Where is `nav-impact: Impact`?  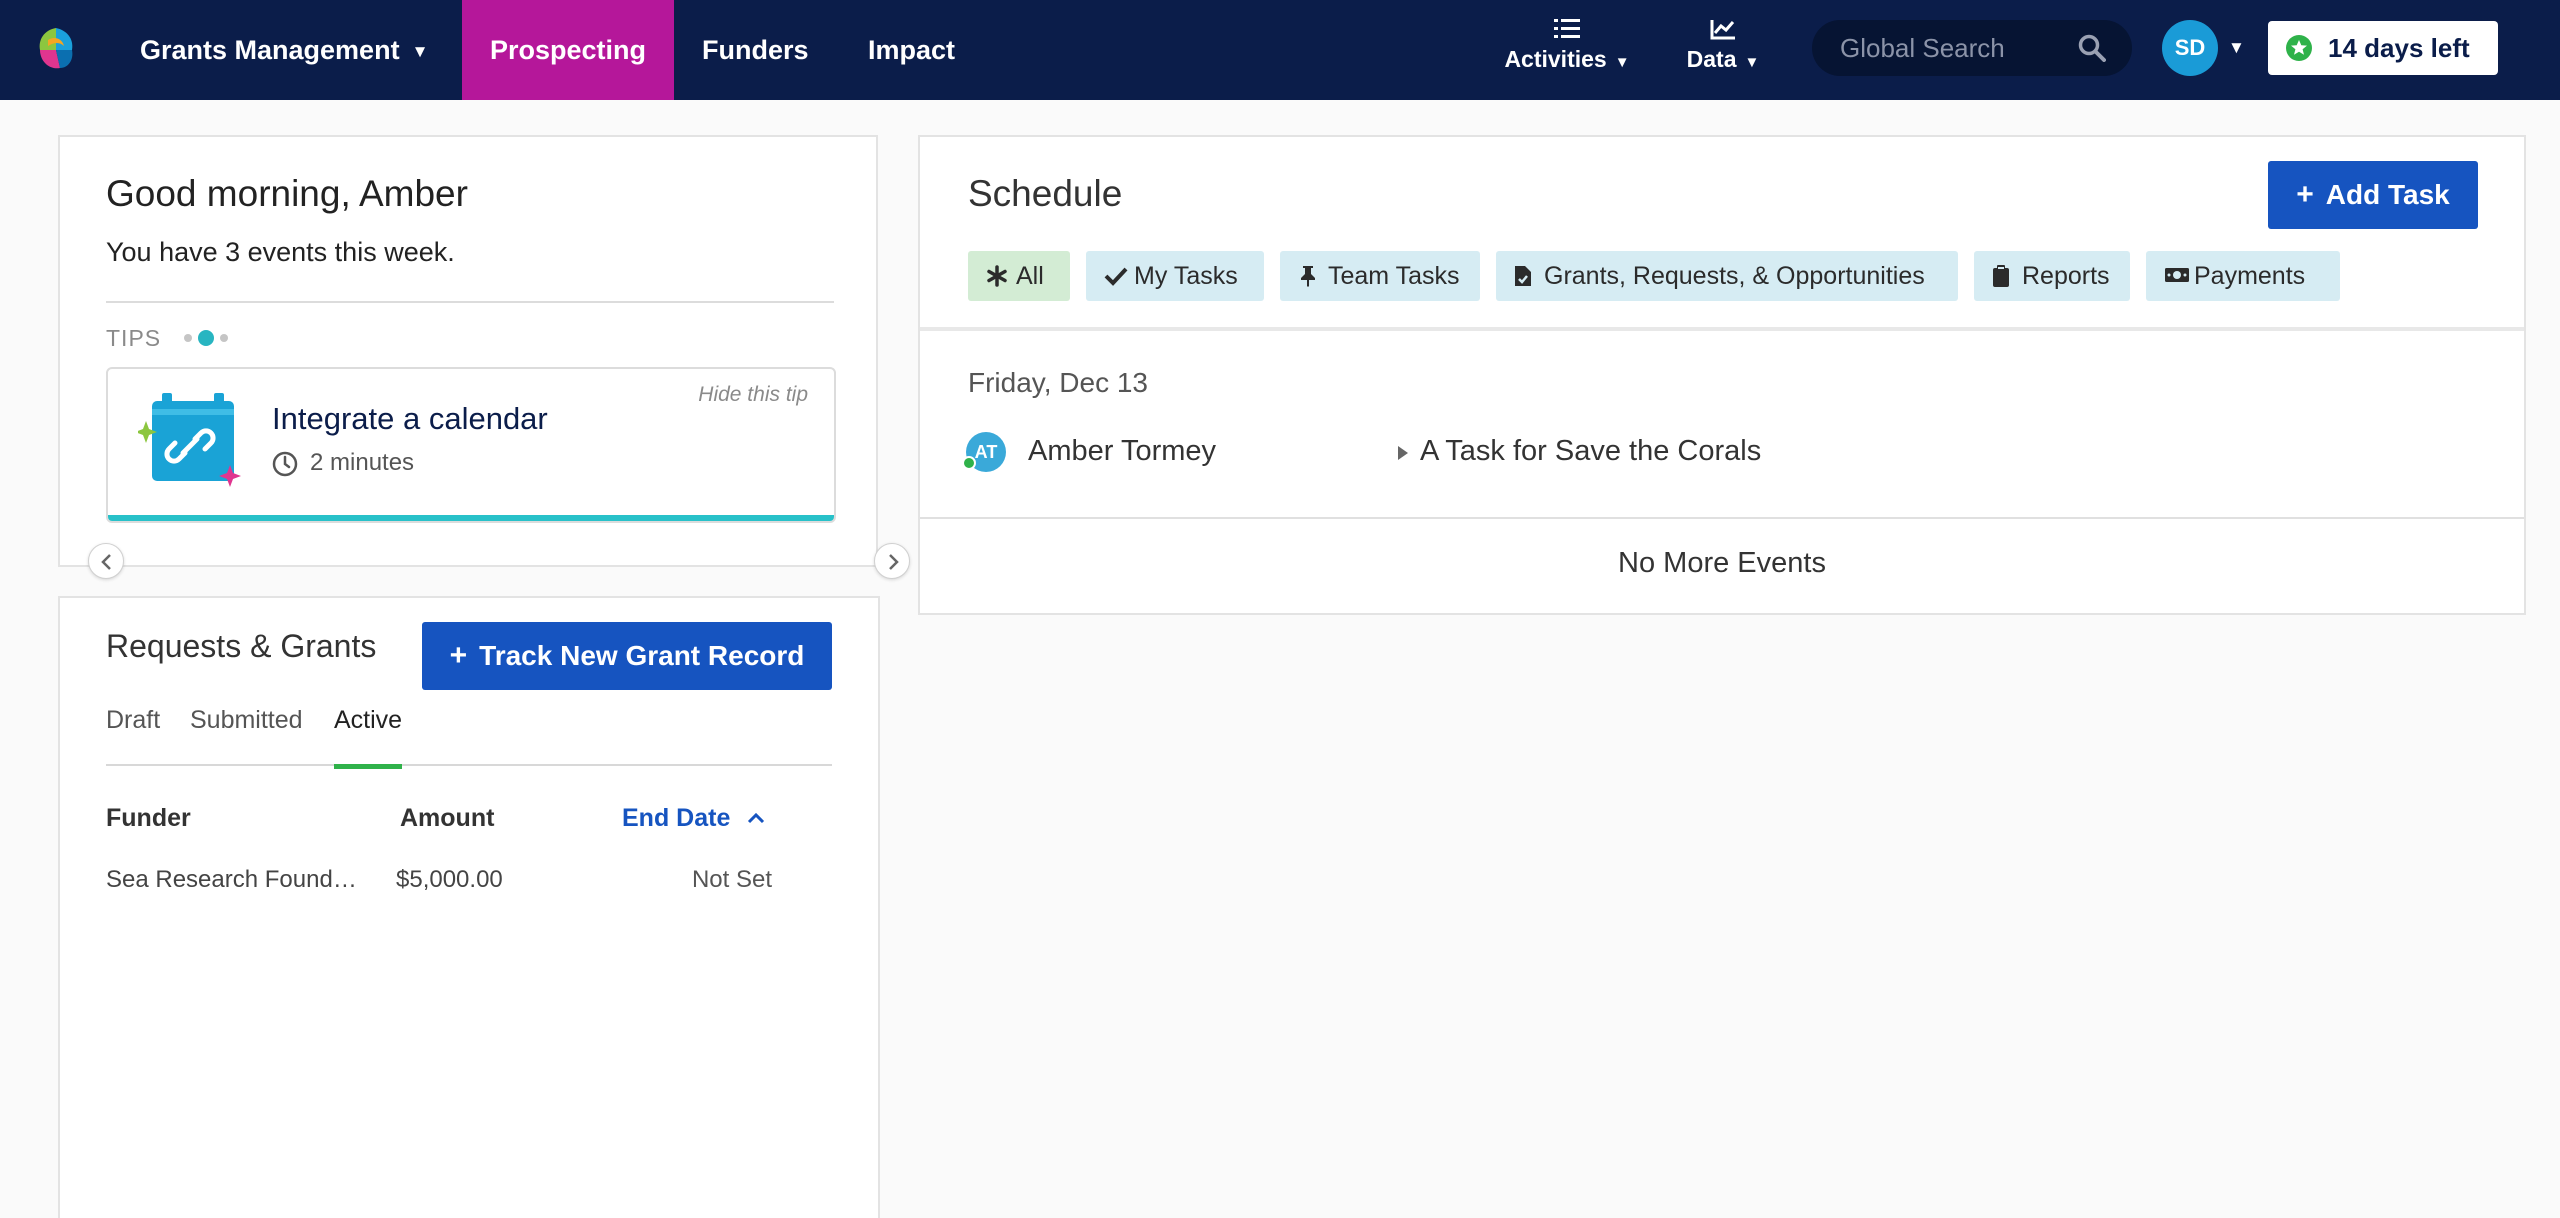 nav-impact: Impact is located at coordinates (911, 50).